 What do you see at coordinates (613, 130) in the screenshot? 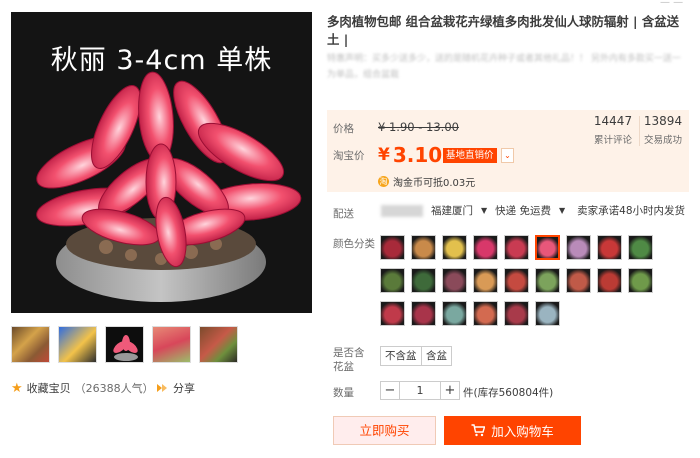
I see `reviews-stat: 14447 累计评论` at bounding box center [613, 130].